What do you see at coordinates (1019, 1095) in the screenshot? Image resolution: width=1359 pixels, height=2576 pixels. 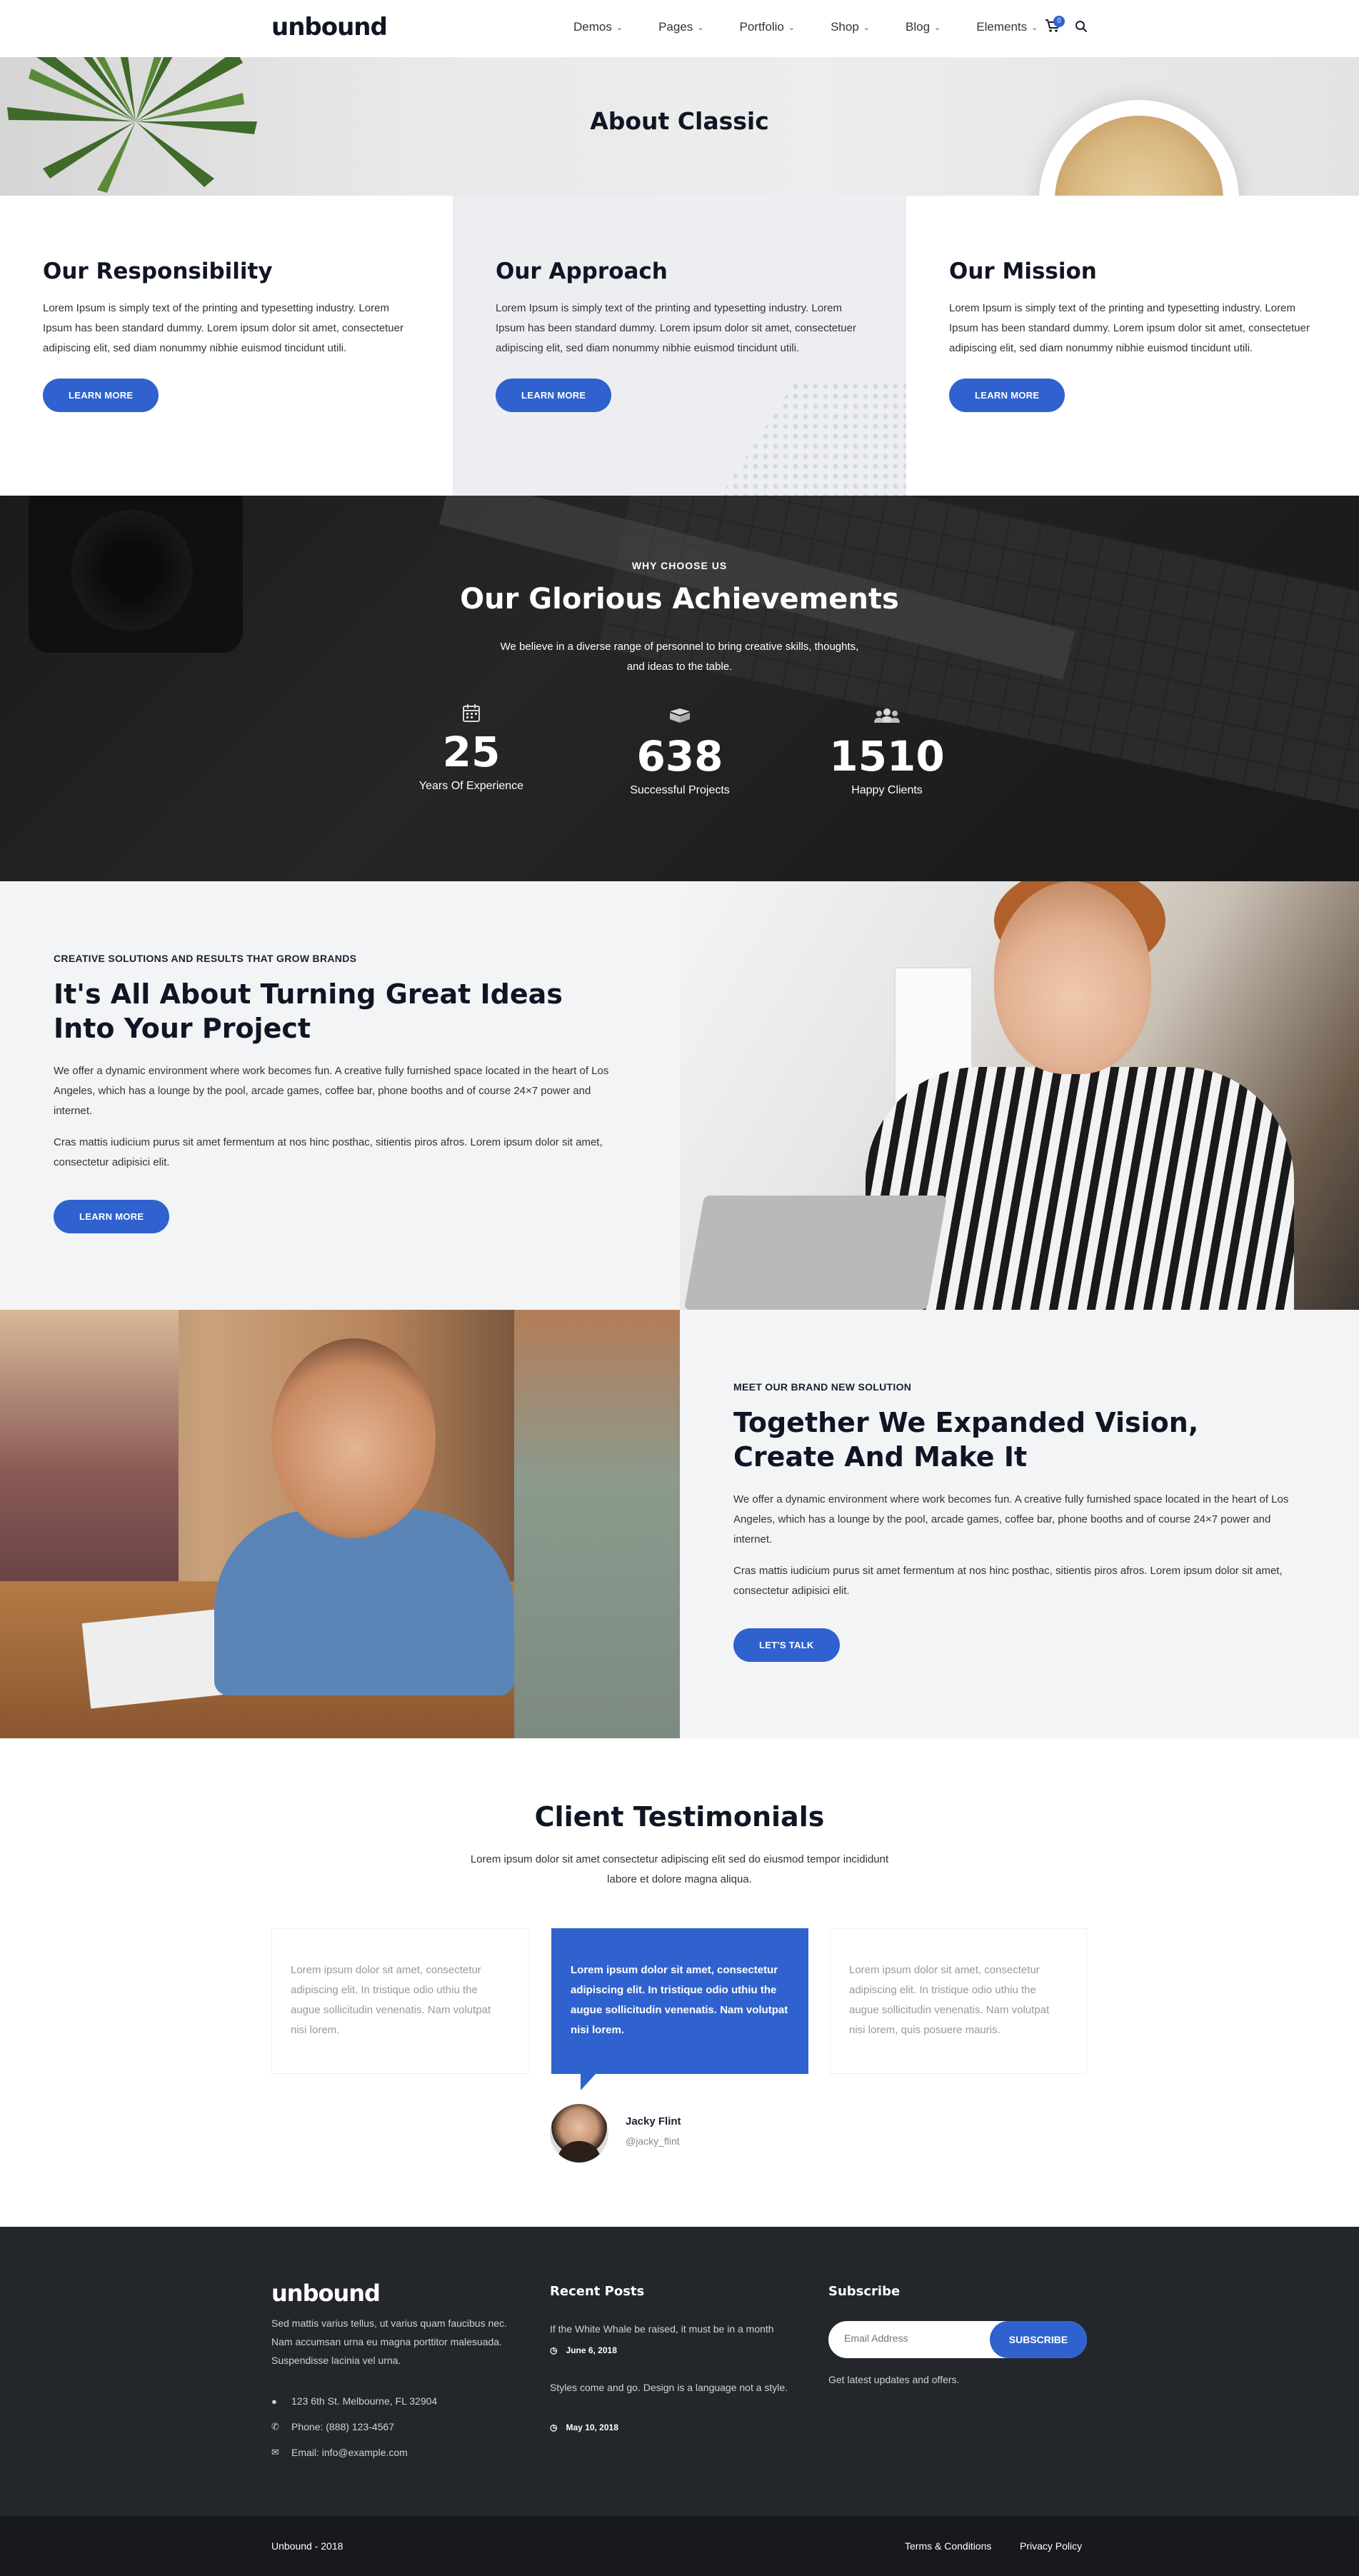 I see `woman-laptop-photo` at bounding box center [1019, 1095].